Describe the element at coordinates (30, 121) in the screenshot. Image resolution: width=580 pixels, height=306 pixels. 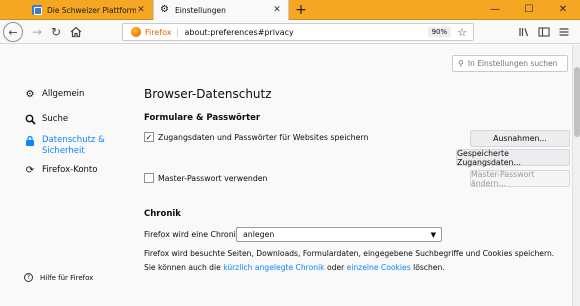
I see `search-icon` at that location.